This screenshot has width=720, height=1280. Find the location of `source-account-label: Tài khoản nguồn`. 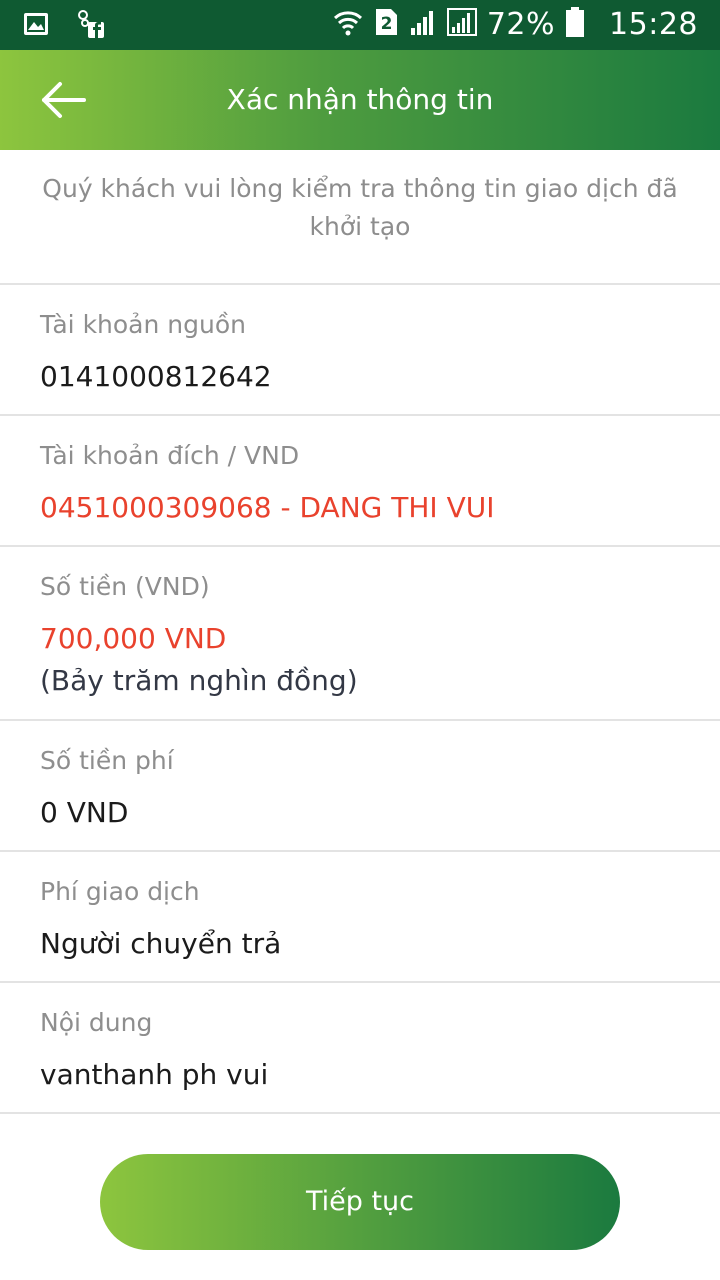

source-account-label: Tài khoản nguồn is located at coordinates (143, 324).